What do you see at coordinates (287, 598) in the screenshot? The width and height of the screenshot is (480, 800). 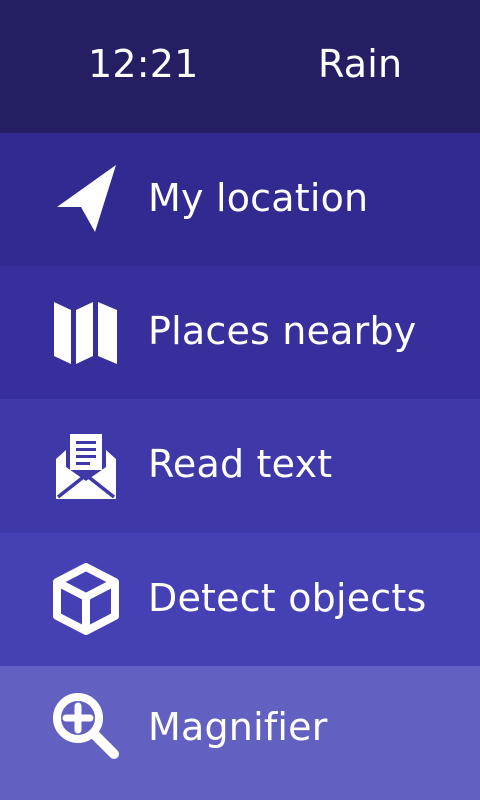 I see `menu-item-label: Detect objects` at bounding box center [287, 598].